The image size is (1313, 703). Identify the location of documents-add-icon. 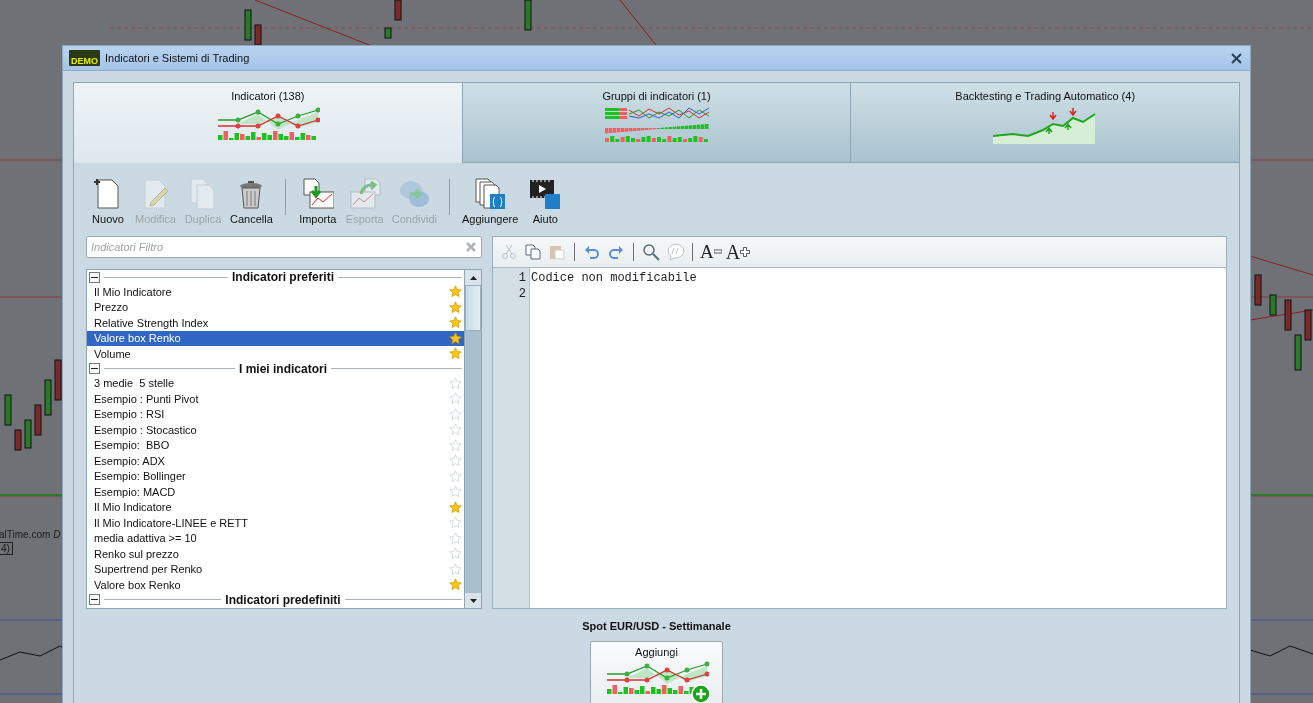
(490, 194).